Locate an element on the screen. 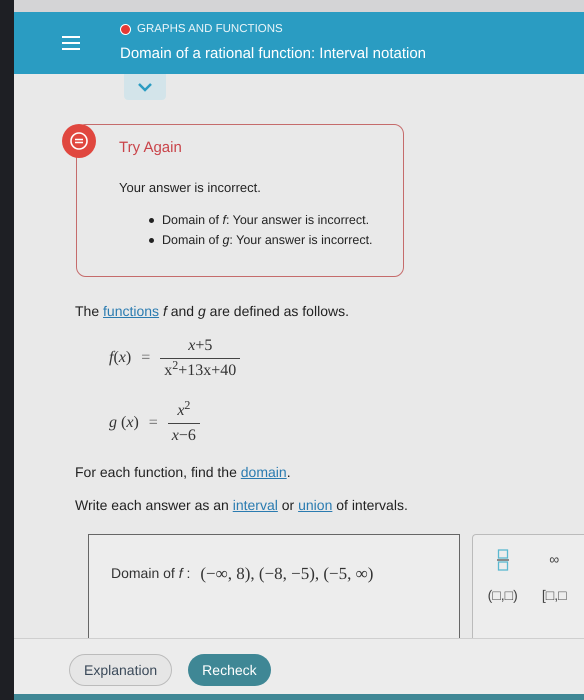  answer-field: (−∞, 8), (−8, −5), (−5, ∞) is located at coordinates (287, 573).